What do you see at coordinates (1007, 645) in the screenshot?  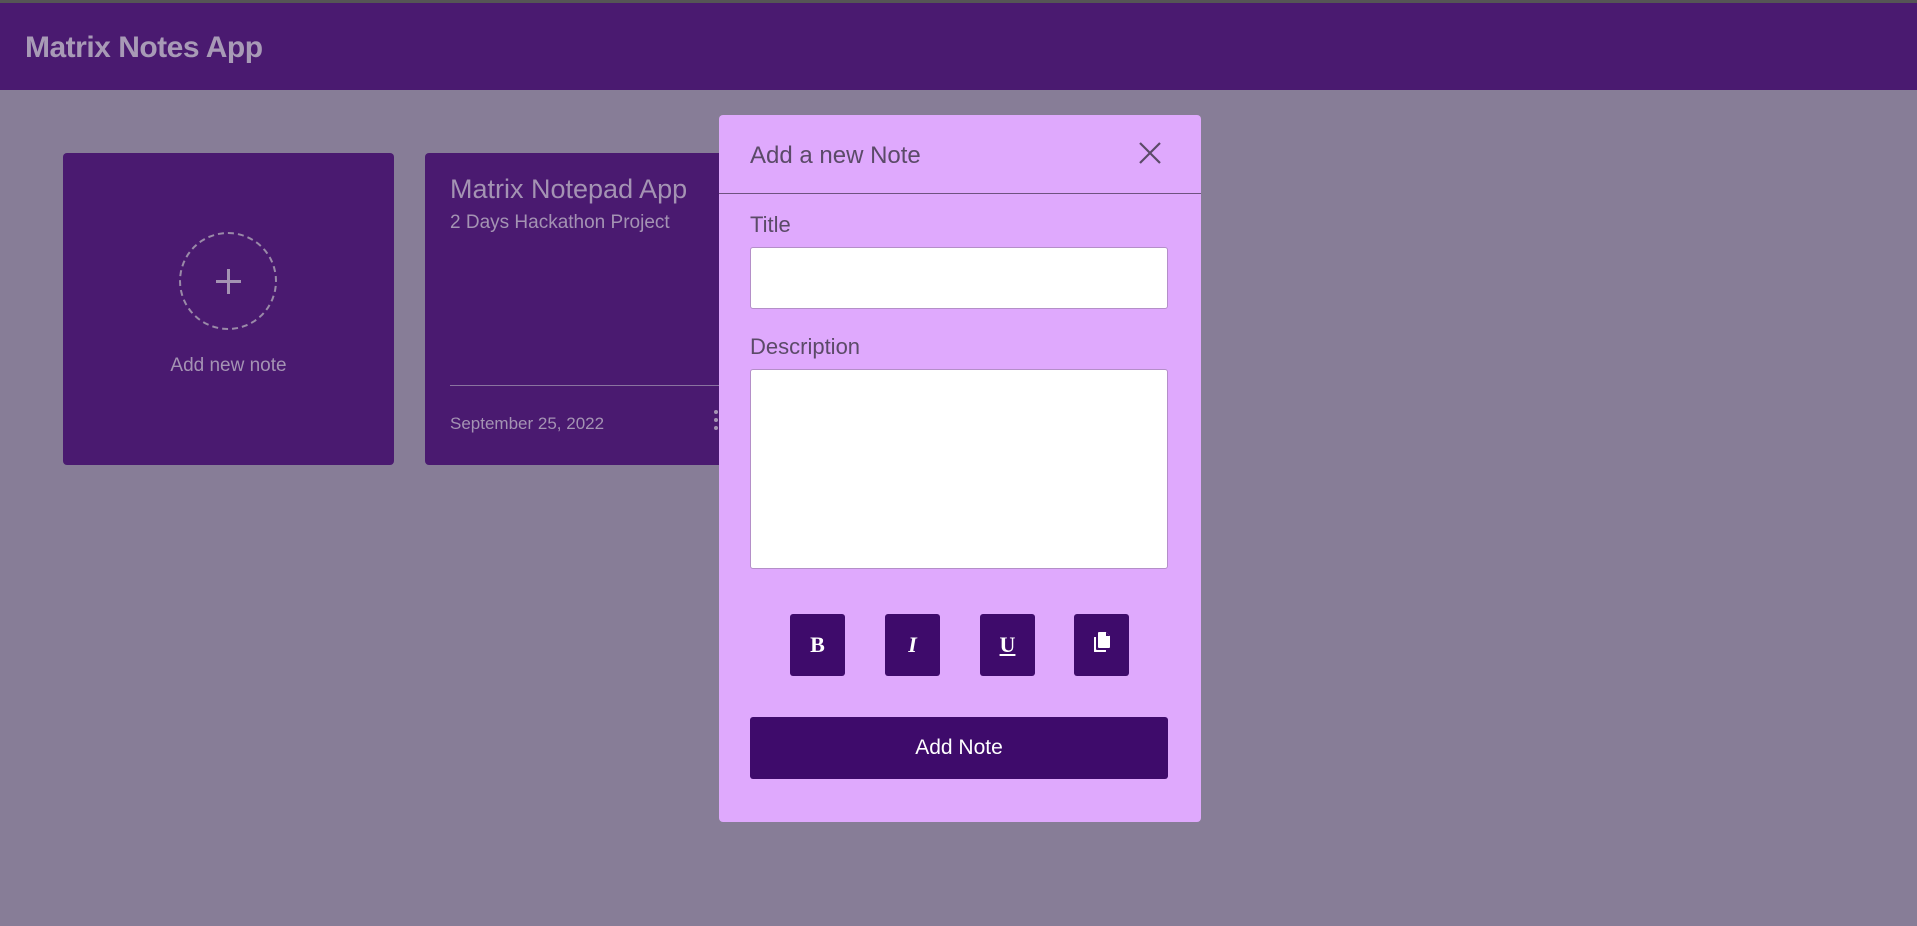 I see `underline-button: U` at bounding box center [1007, 645].